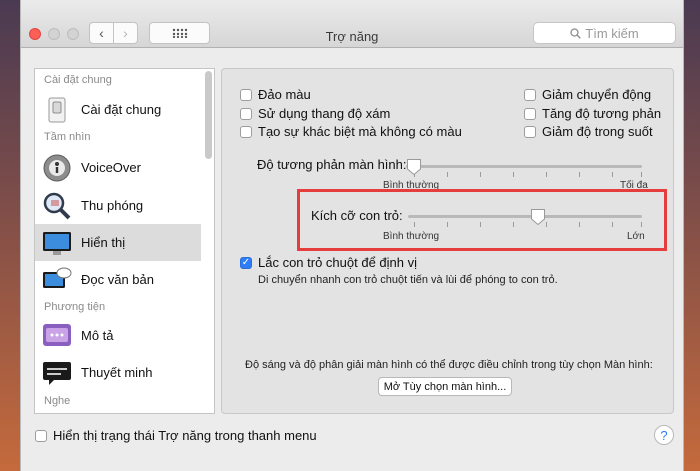 The height and width of the screenshot is (471, 700). What do you see at coordinates (352, 24) in the screenshot?
I see `title-bar: ‹ › Trợ năng Tìm kiếm` at bounding box center [352, 24].